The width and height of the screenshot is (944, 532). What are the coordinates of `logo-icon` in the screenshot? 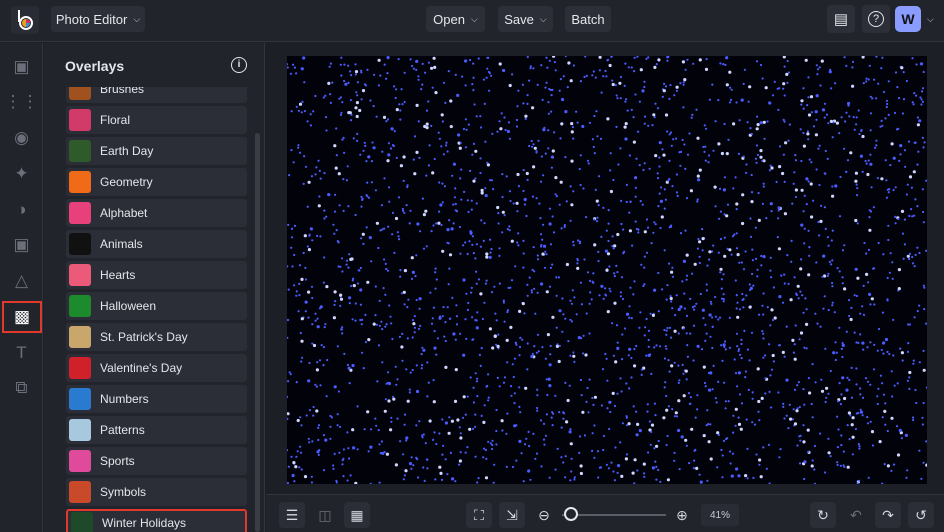 It's located at (25, 20).